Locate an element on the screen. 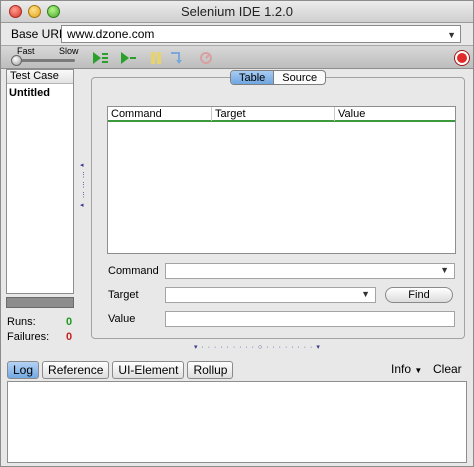 The image size is (474, 467). base-url-value: www.dzone.com is located at coordinates (111, 34).